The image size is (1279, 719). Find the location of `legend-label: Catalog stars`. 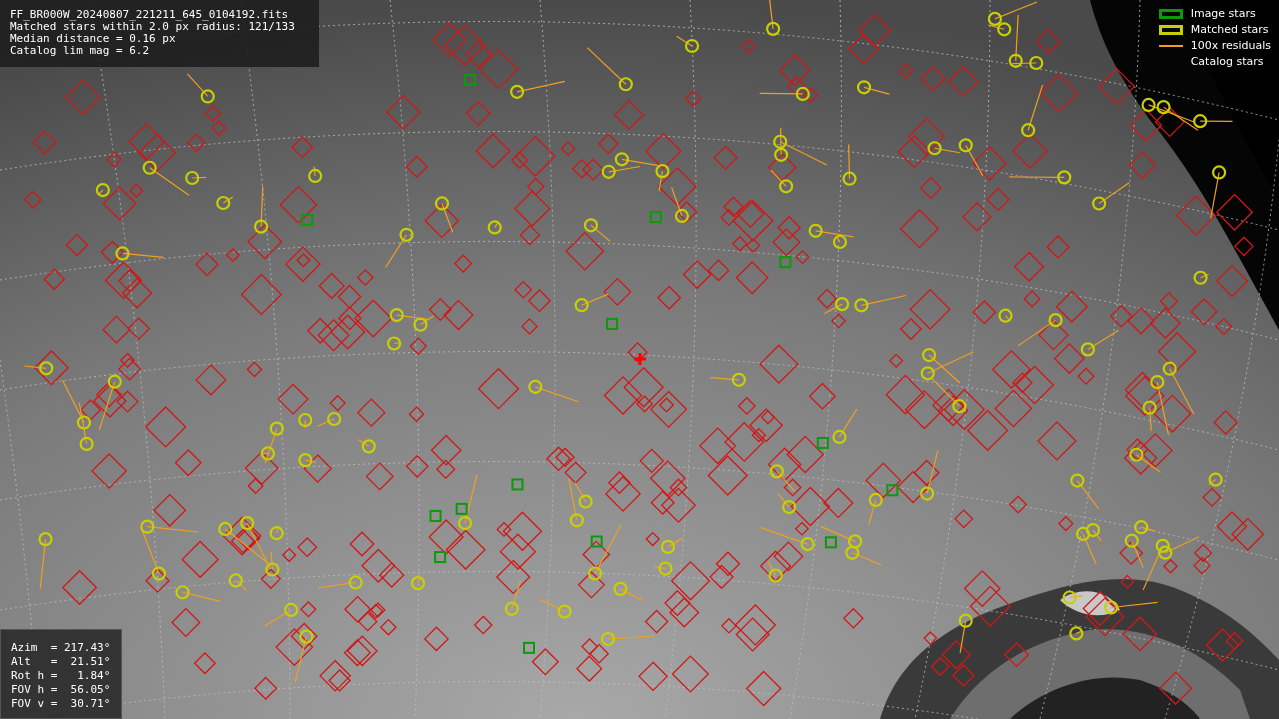

legend-label: Catalog stars is located at coordinates (1227, 61).